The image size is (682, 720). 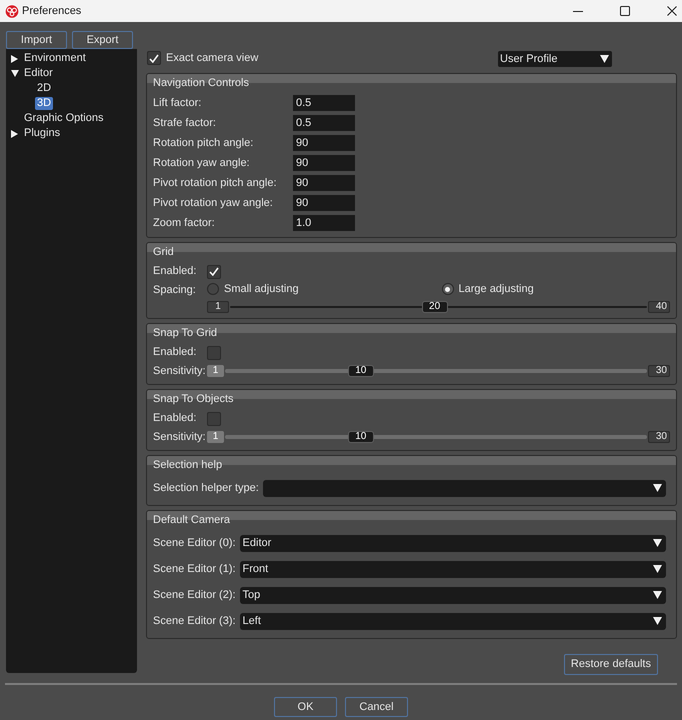 I want to click on field-label: Pivot rotation yaw angle:, so click(x=213, y=203).